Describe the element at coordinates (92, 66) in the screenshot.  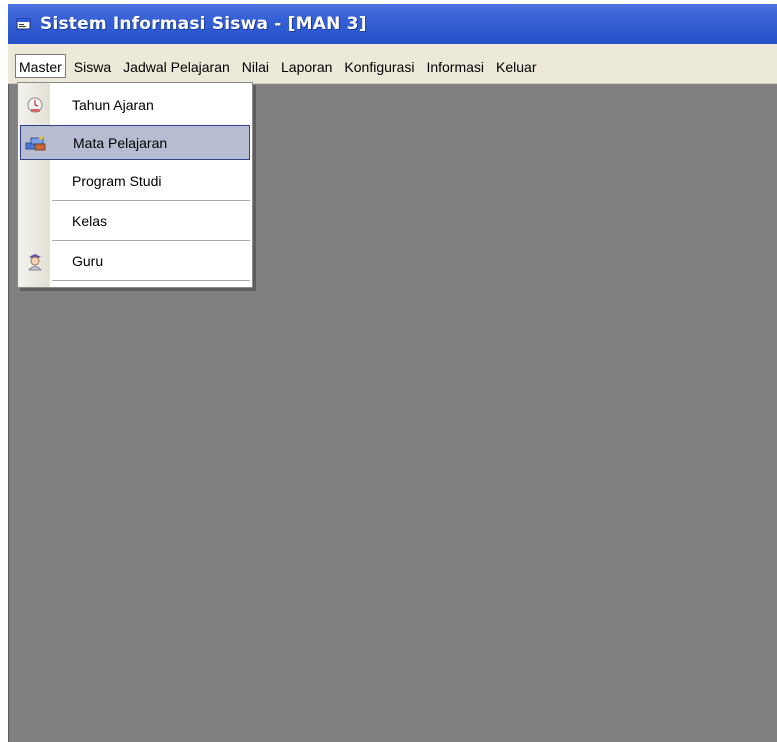
I see `menu-siswa: Siswa` at that location.